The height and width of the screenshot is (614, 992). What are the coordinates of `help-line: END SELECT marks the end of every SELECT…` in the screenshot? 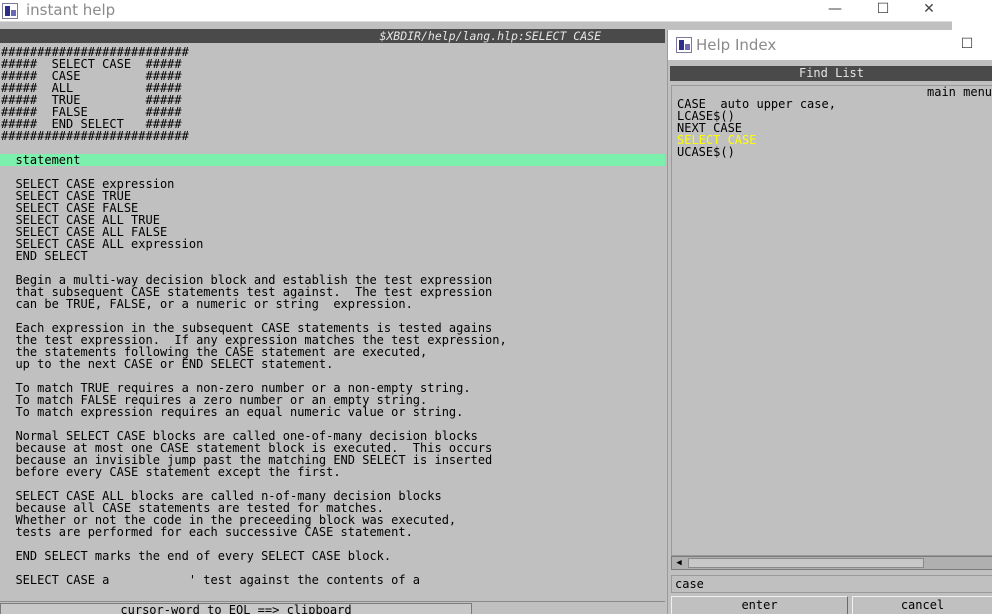 It's located at (196, 556).